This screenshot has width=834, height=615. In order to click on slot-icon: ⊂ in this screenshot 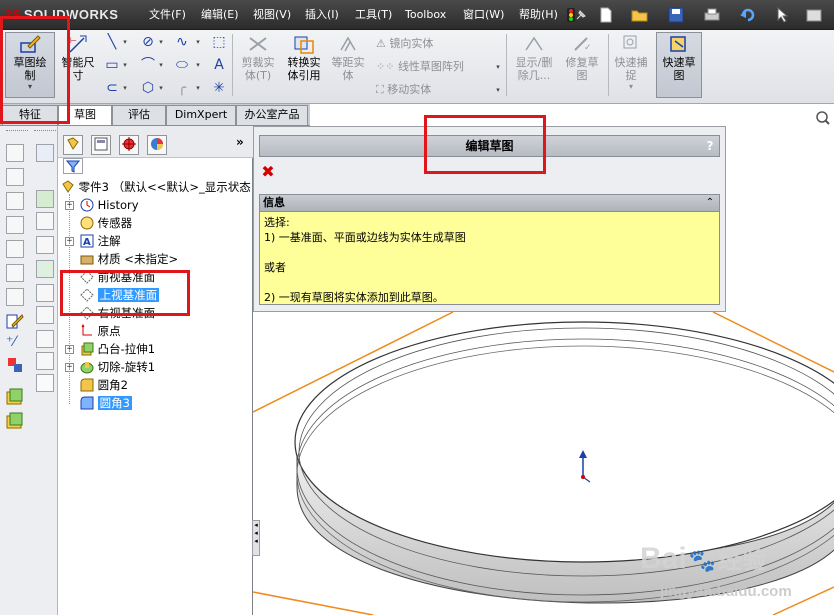, I will do `click(112, 88)`.